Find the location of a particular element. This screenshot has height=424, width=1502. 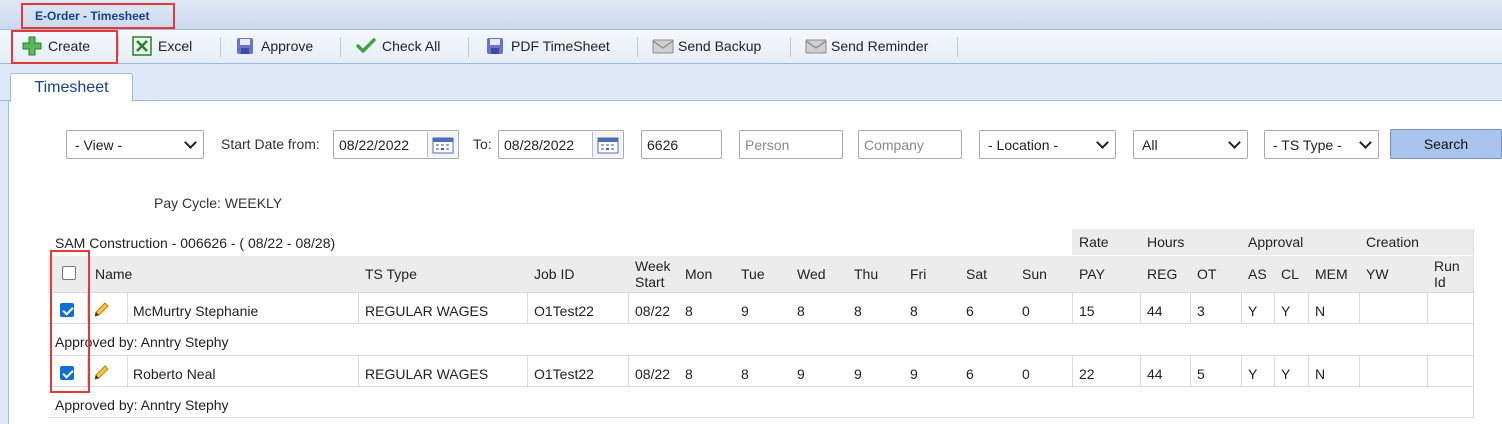

start-date-label: Start Date from: is located at coordinates (270, 144).